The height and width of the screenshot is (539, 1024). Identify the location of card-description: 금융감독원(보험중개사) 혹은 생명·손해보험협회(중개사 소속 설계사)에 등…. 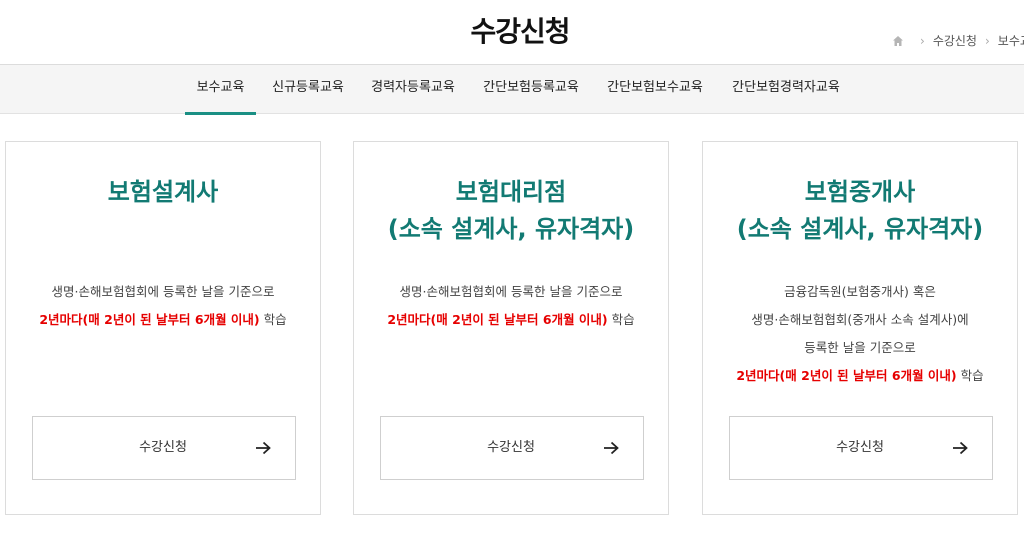
(860, 334).